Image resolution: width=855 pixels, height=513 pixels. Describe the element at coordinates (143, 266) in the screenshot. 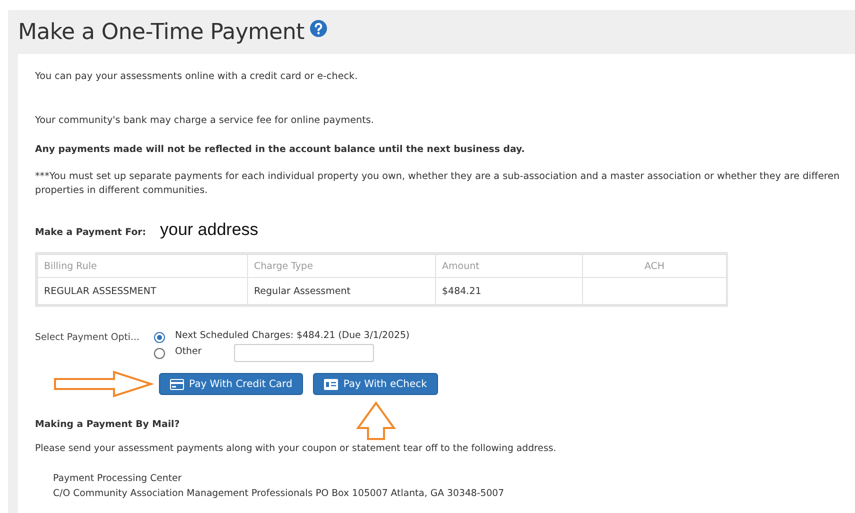

I see `column-header: Billing Rule` at that location.